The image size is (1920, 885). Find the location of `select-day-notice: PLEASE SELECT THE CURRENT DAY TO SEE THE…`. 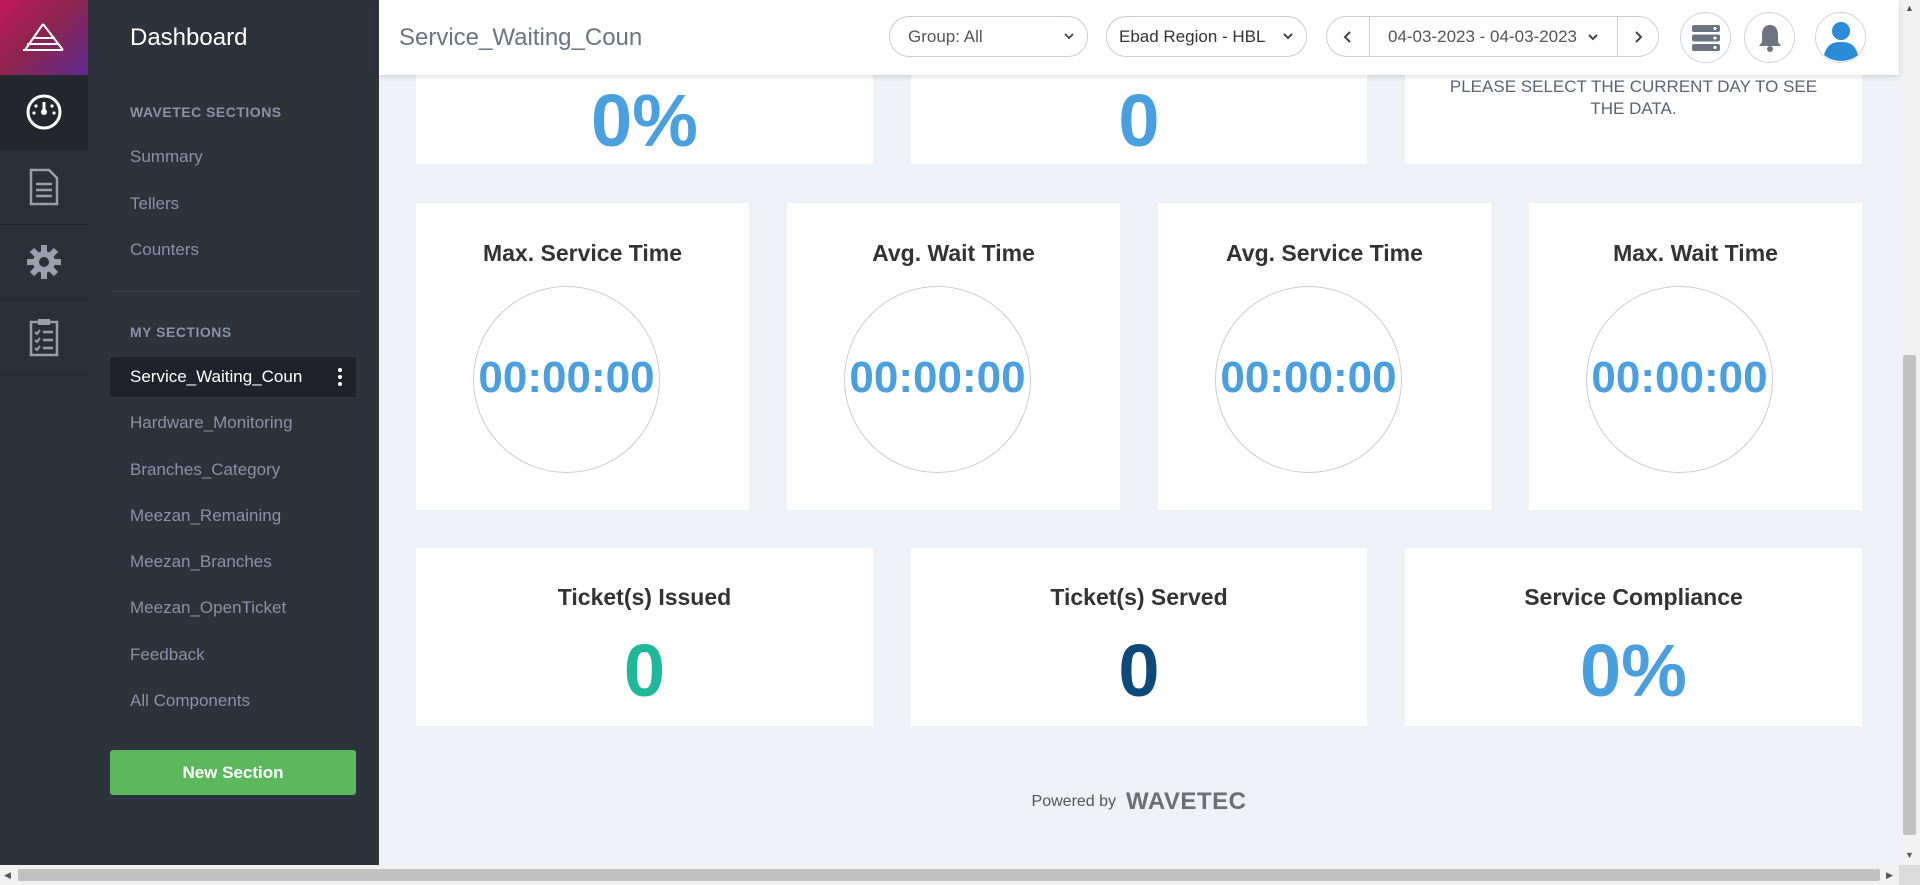

select-day-notice: PLEASE SELECT THE CURRENT DAY TO SEE THE… is located at coordinates (1633, 97).